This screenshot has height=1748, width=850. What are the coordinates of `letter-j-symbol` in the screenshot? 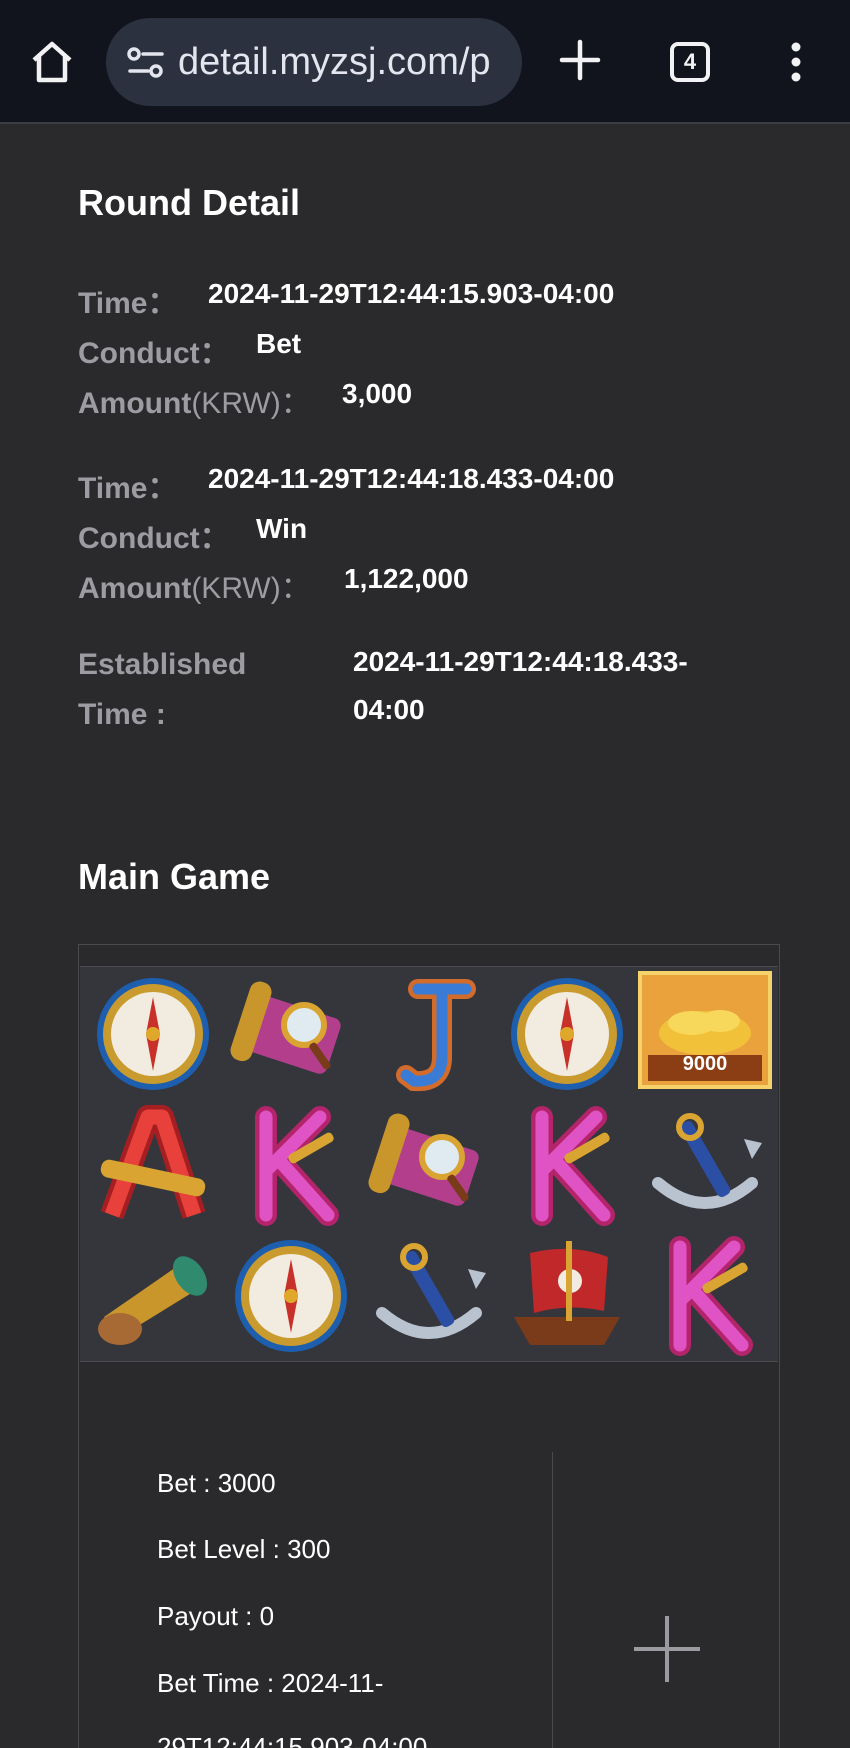 It's located at (436, 1035).